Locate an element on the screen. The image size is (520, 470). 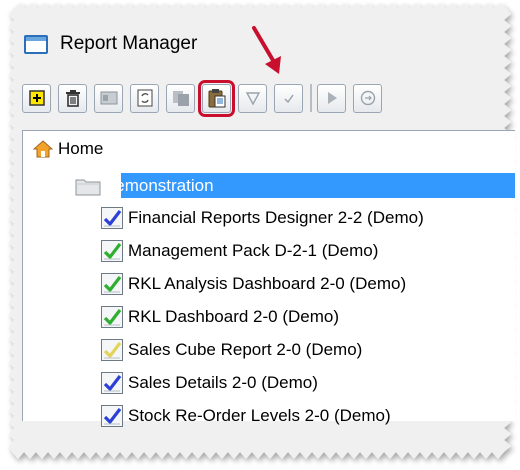
publish-icon is located at coordinates (367, 98).